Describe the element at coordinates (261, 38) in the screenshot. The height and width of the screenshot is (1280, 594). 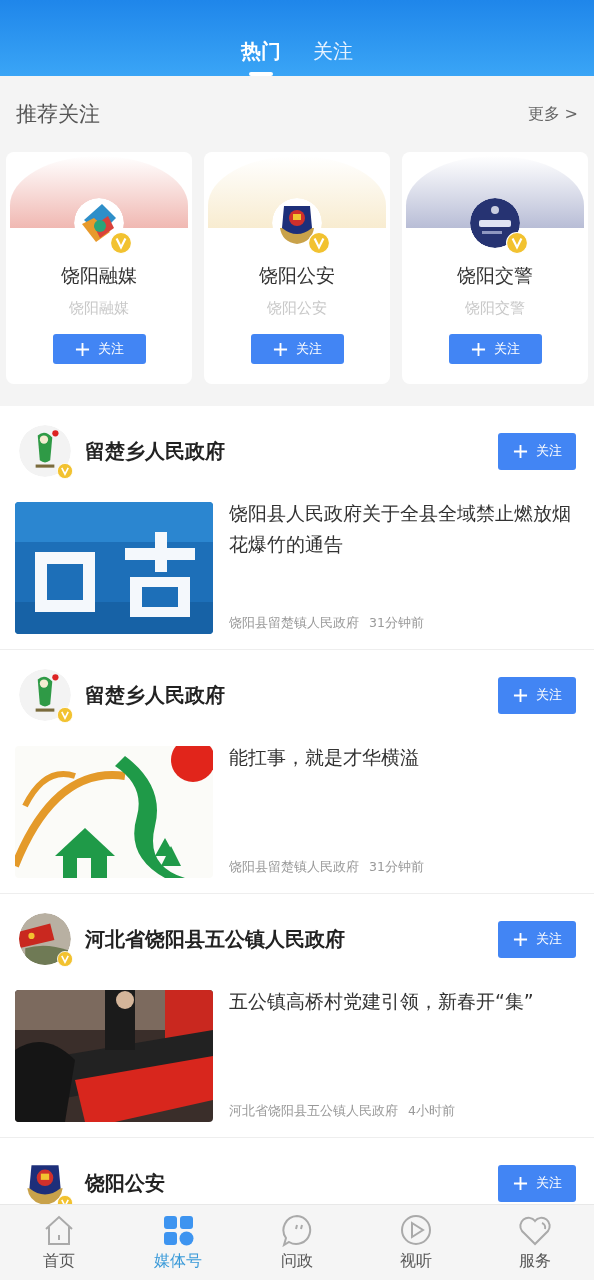
I see `tab: 热门` at that location.